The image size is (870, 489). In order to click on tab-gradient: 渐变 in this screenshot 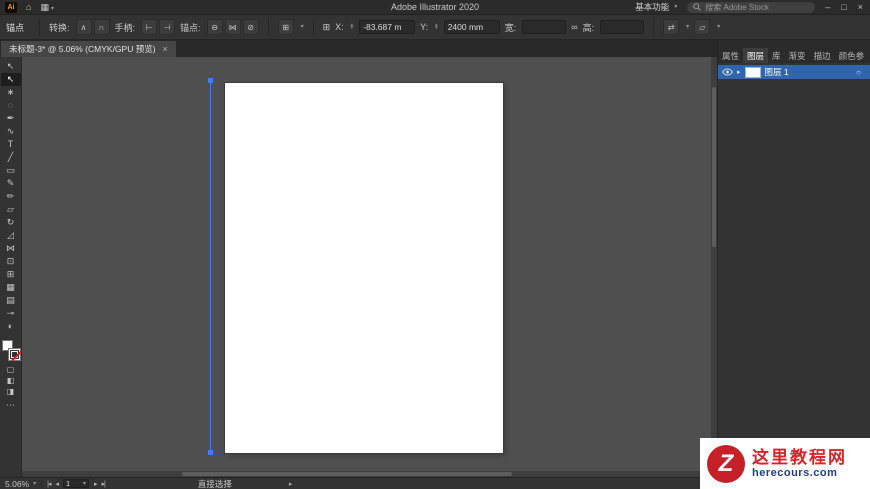, I will do `click(797, 55)`.